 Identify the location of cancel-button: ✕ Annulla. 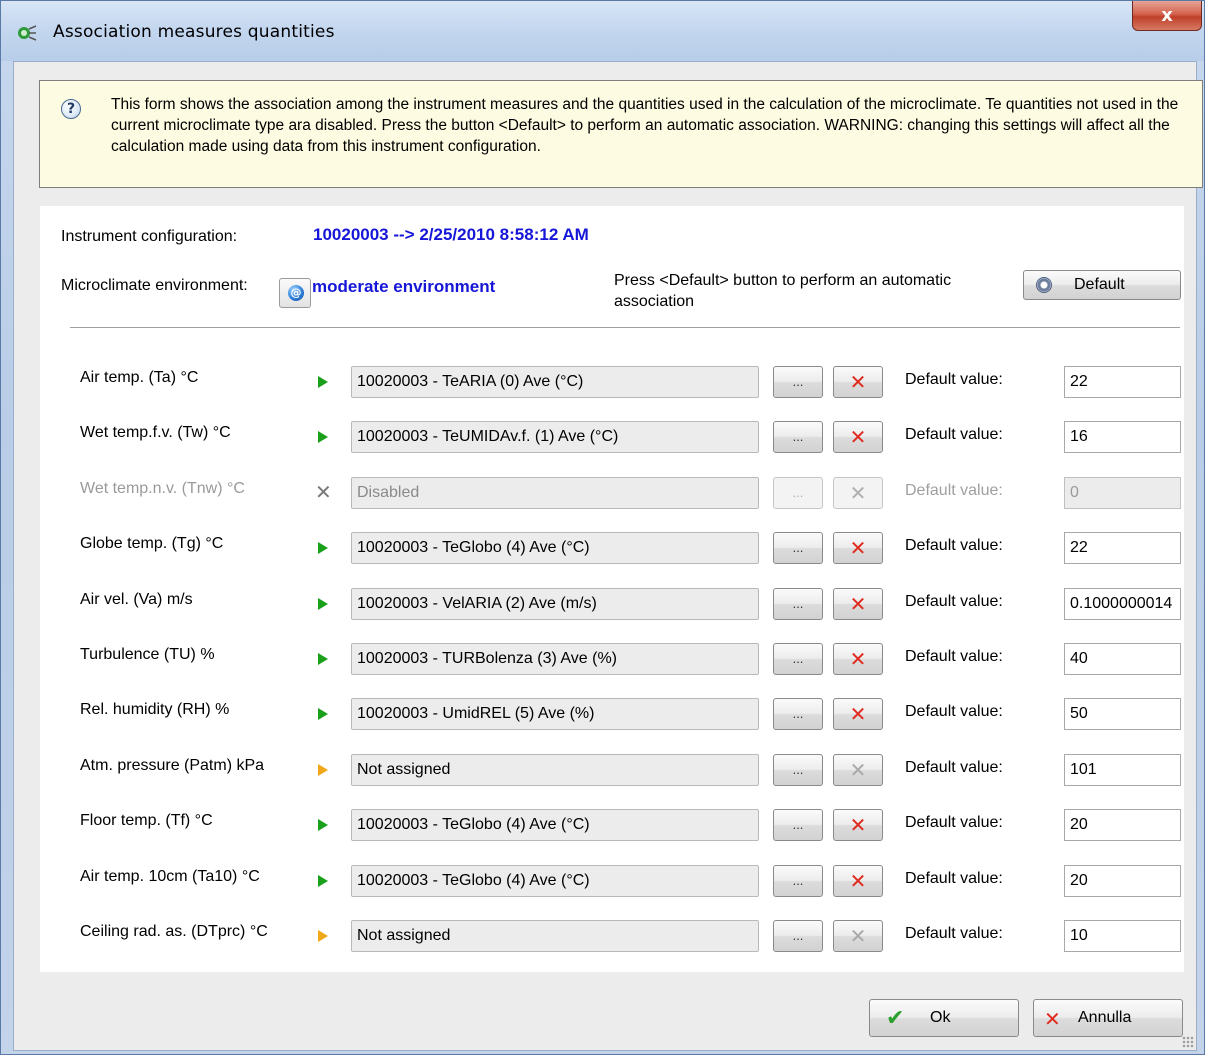
(1108, 1018).